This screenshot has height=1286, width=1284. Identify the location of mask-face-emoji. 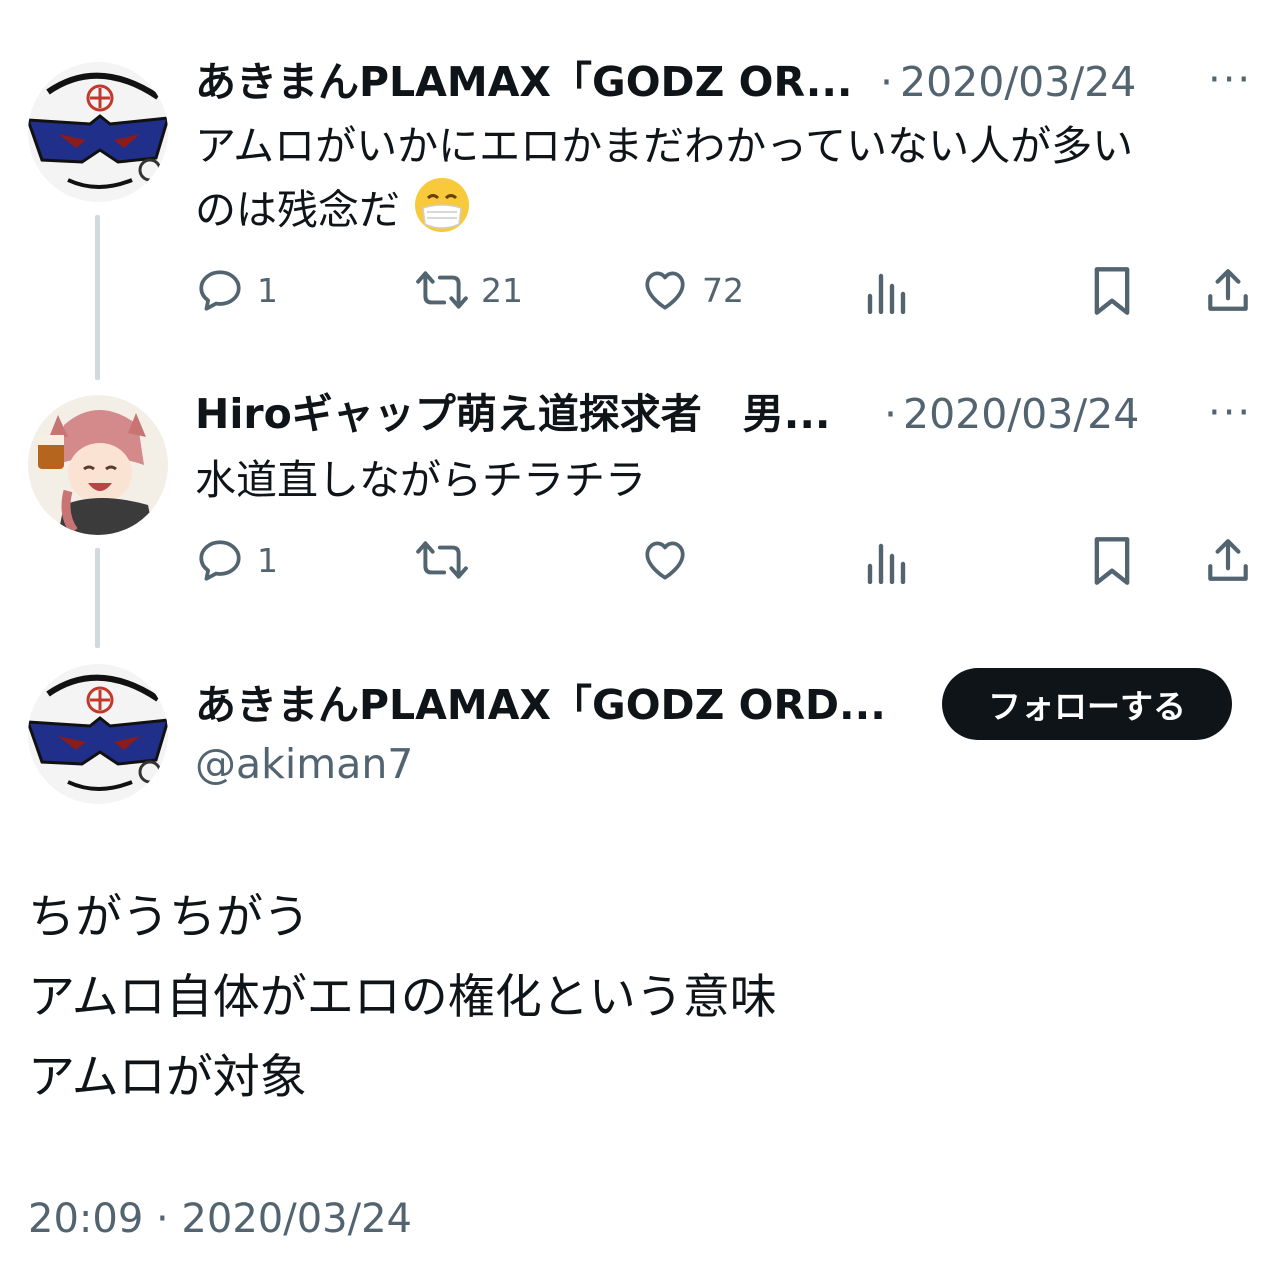
(442, 213).